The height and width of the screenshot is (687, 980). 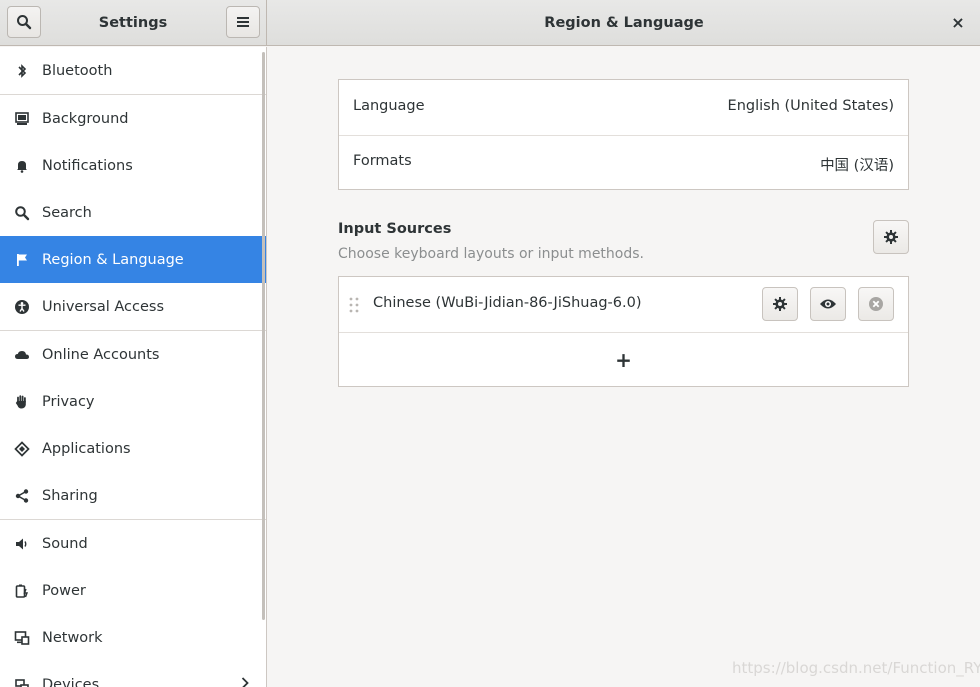 I want to click on input-source-preview-button, so click(x=828, y=304).